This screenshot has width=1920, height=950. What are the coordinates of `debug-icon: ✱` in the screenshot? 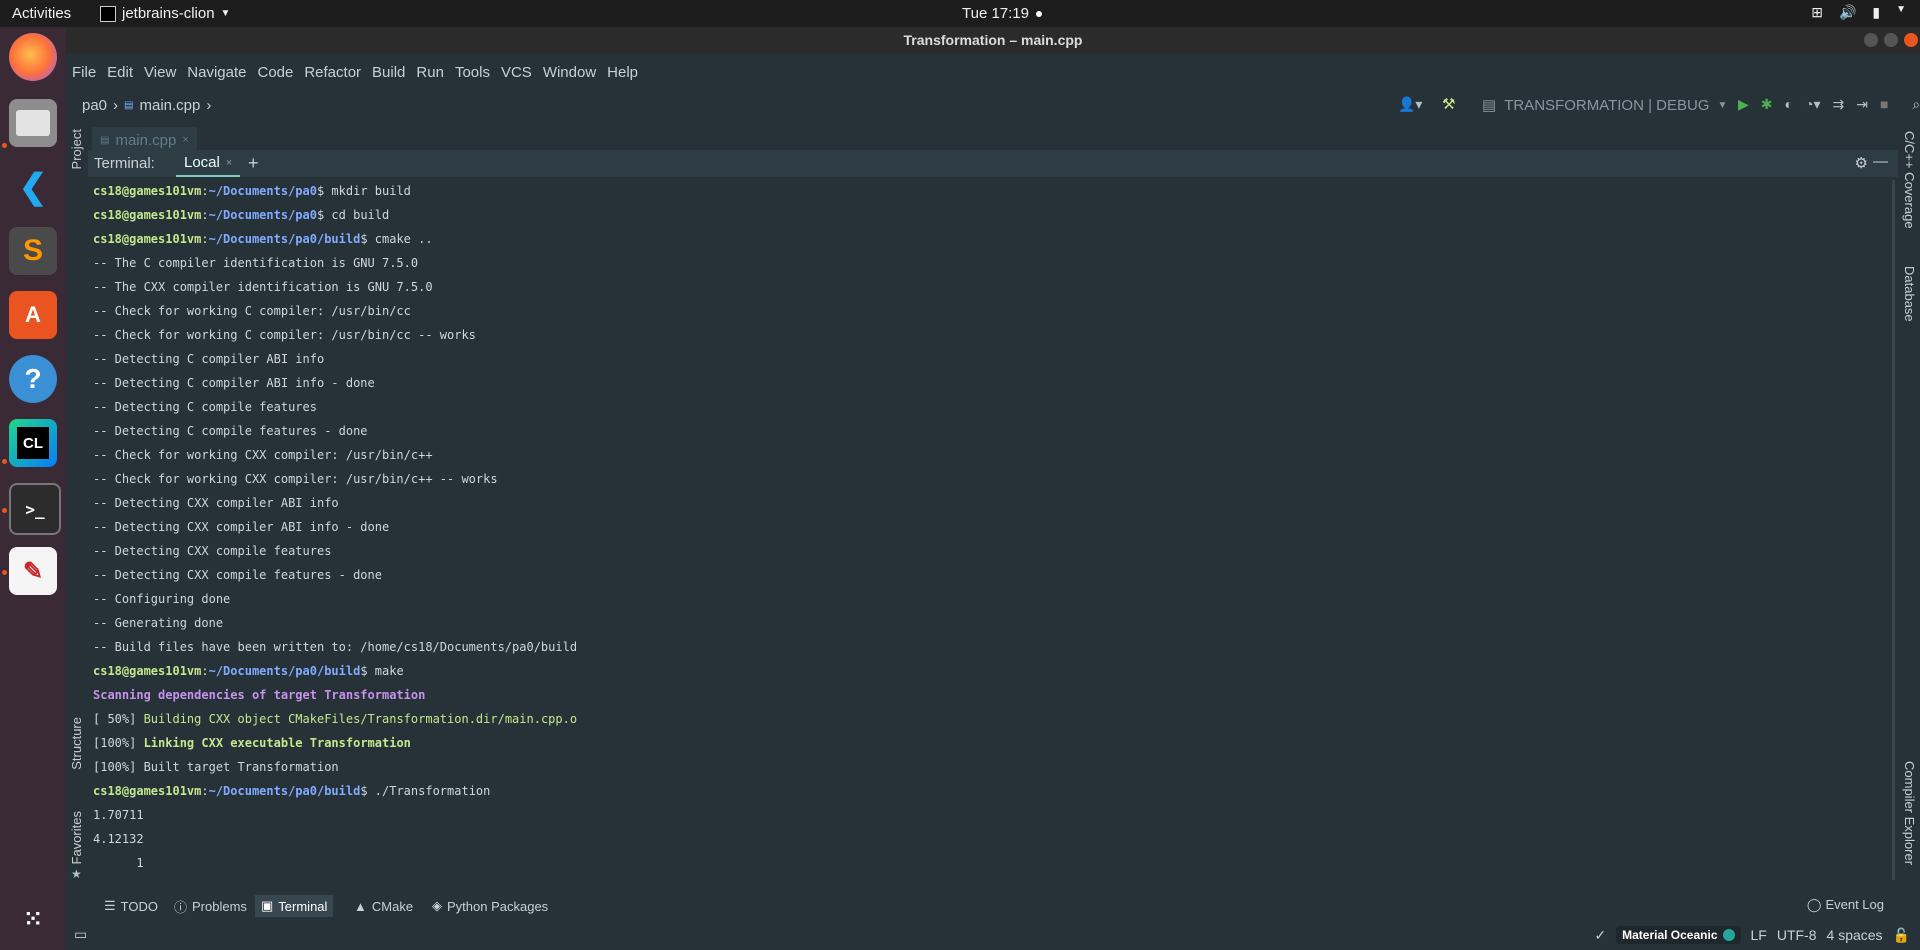 It's located at (1767, 104).